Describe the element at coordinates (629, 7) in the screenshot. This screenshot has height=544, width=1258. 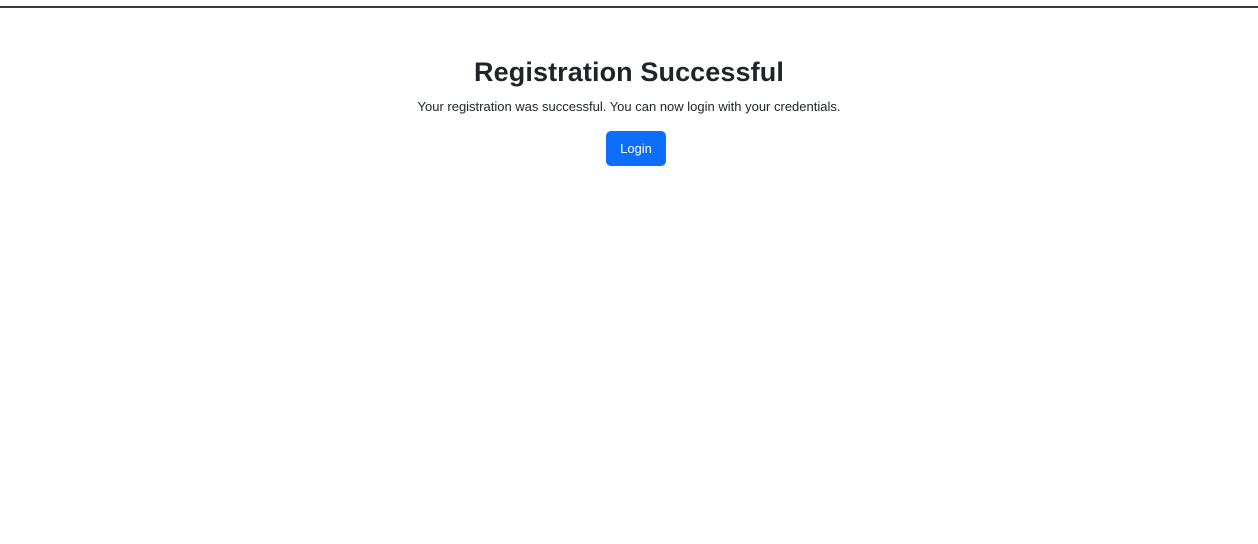
I see `top-border-divider` at that location.